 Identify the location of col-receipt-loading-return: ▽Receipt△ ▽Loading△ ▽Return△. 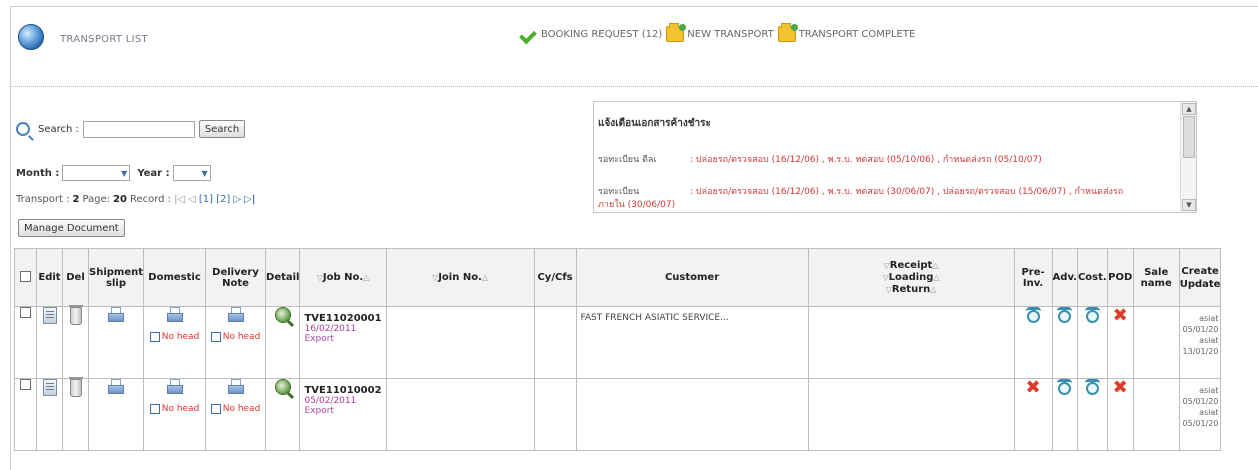
(911, 277).